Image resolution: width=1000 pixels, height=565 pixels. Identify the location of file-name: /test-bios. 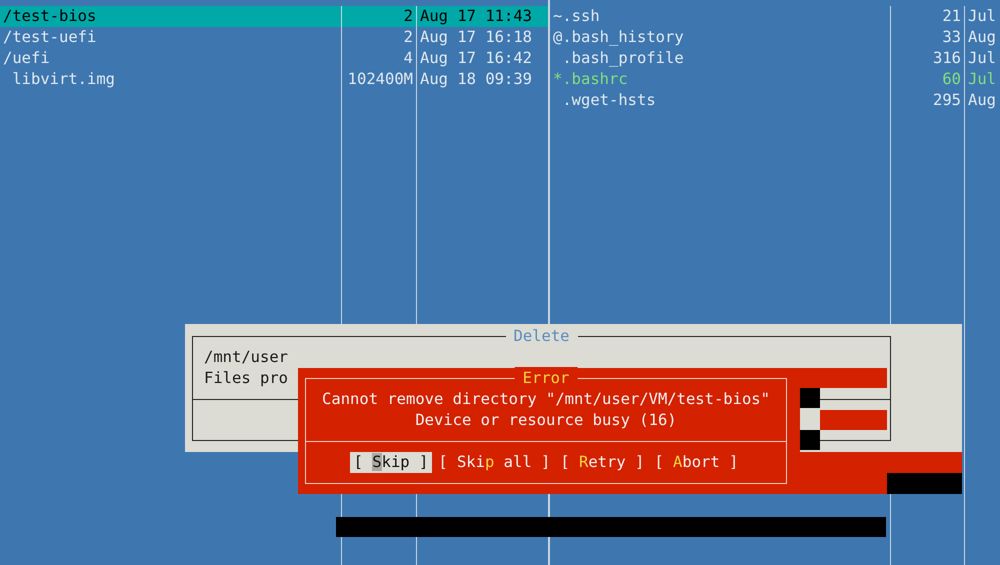
(170, 16).